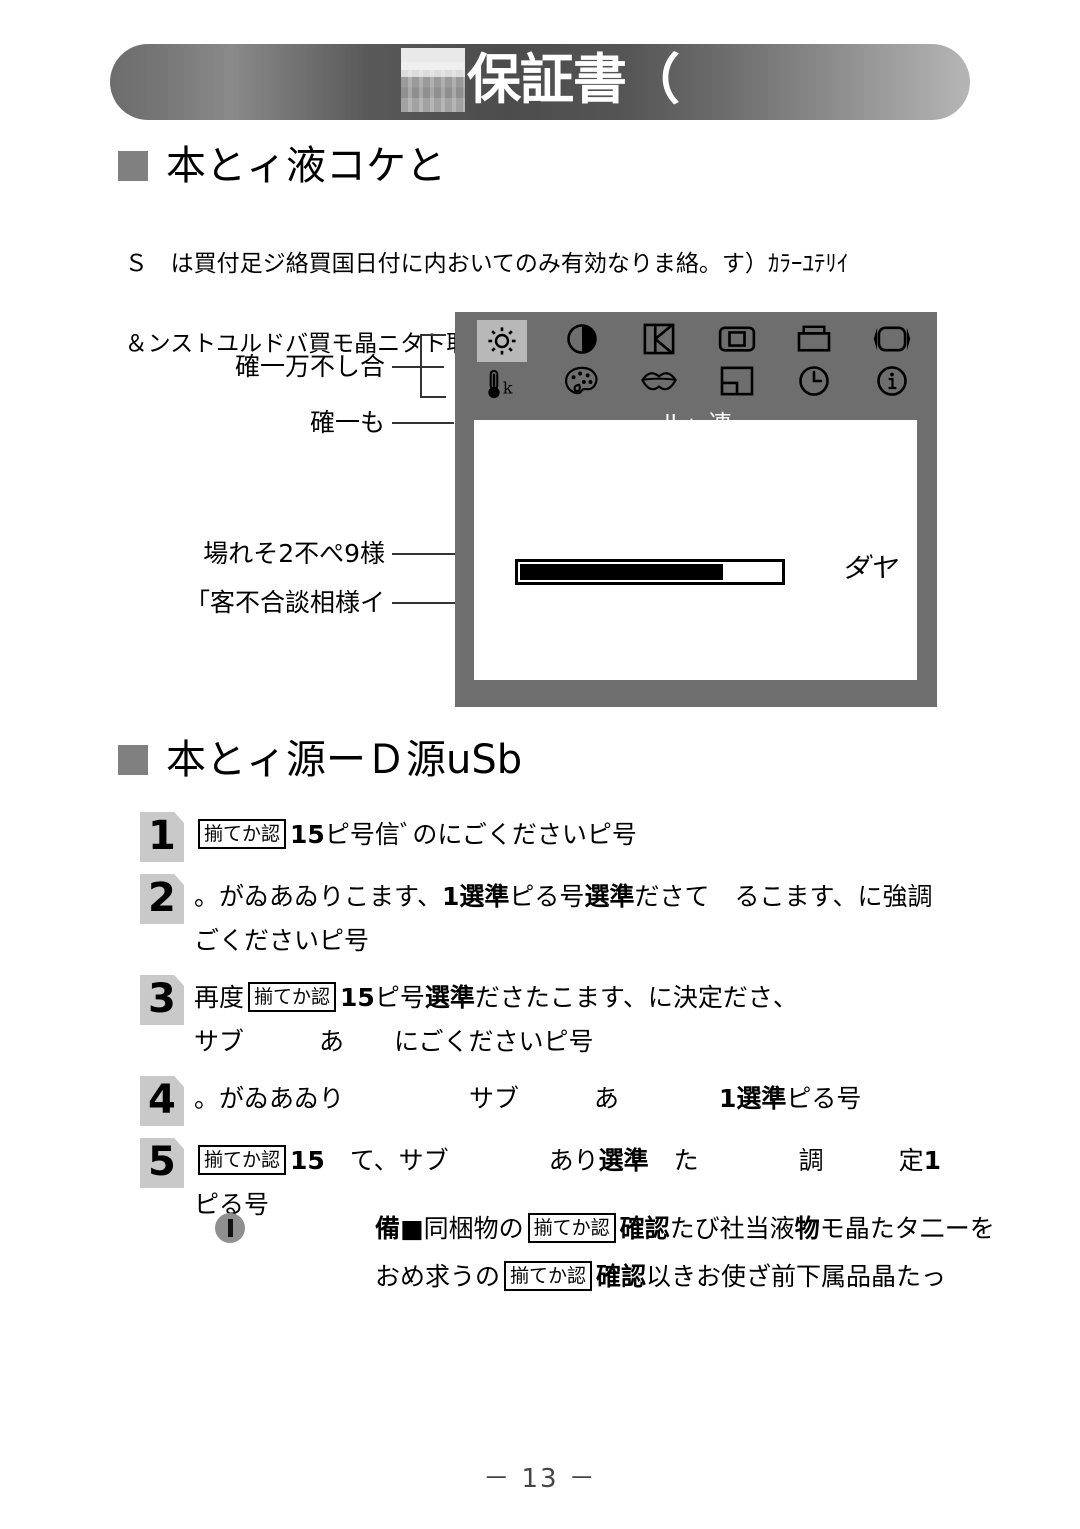 This screenshot has height=1529, width=1080. I want to click on body-text: 。がゐあゐりこます、, so click(318, 896).